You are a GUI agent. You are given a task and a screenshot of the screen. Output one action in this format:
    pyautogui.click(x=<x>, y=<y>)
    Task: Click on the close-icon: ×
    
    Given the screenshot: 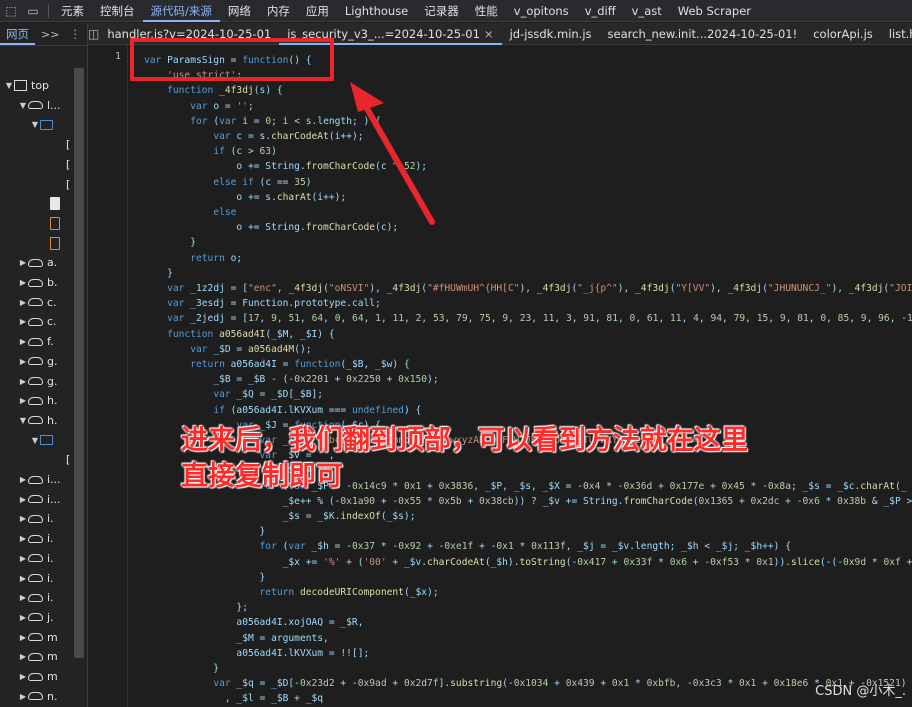 What is the action you would take?
    pyautogui.click(x=489, y=34)
    